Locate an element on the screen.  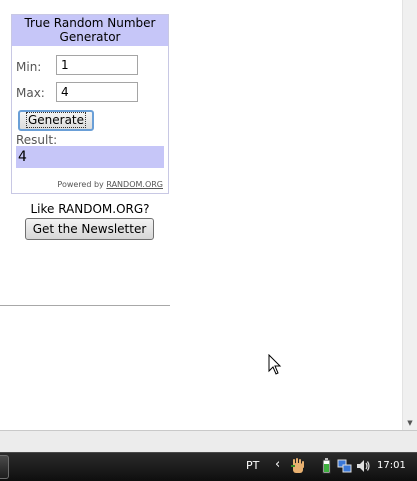
divider is located at coordinates (85, 305).